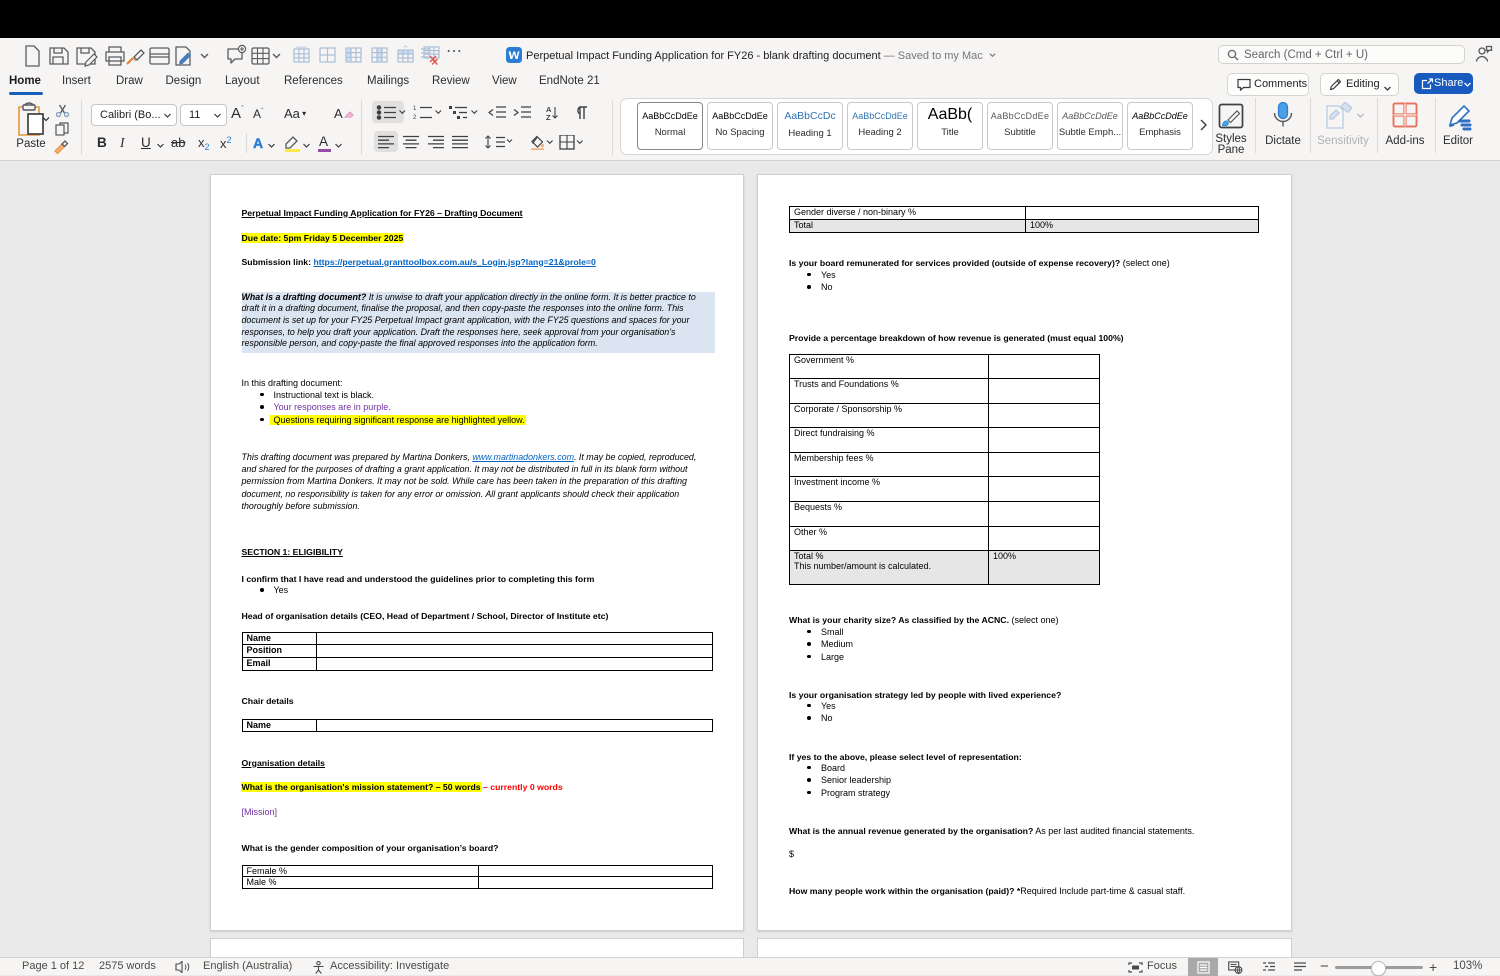 The width and height of the screenshot is (1500, 976). What do you see at coordinates (415, 117) in the screenshot?
I see `svg-text: 2` at bounding box center [415, 117].